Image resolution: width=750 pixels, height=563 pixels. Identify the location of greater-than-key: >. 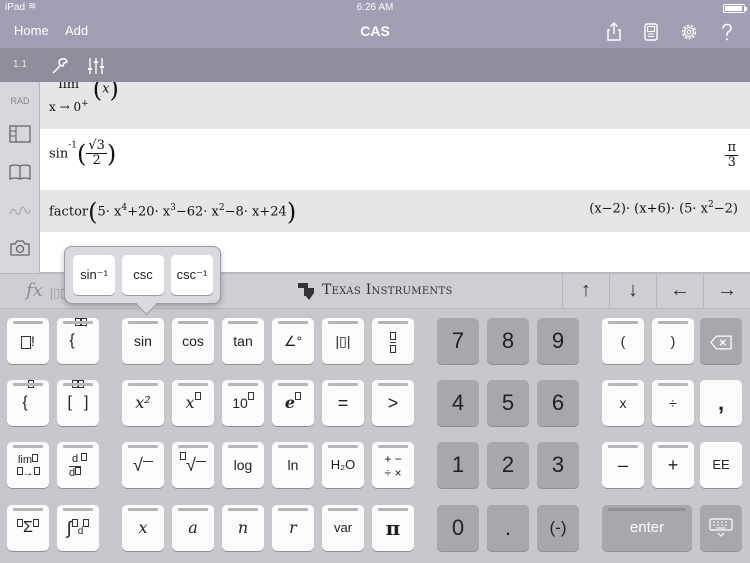
(393, 403).